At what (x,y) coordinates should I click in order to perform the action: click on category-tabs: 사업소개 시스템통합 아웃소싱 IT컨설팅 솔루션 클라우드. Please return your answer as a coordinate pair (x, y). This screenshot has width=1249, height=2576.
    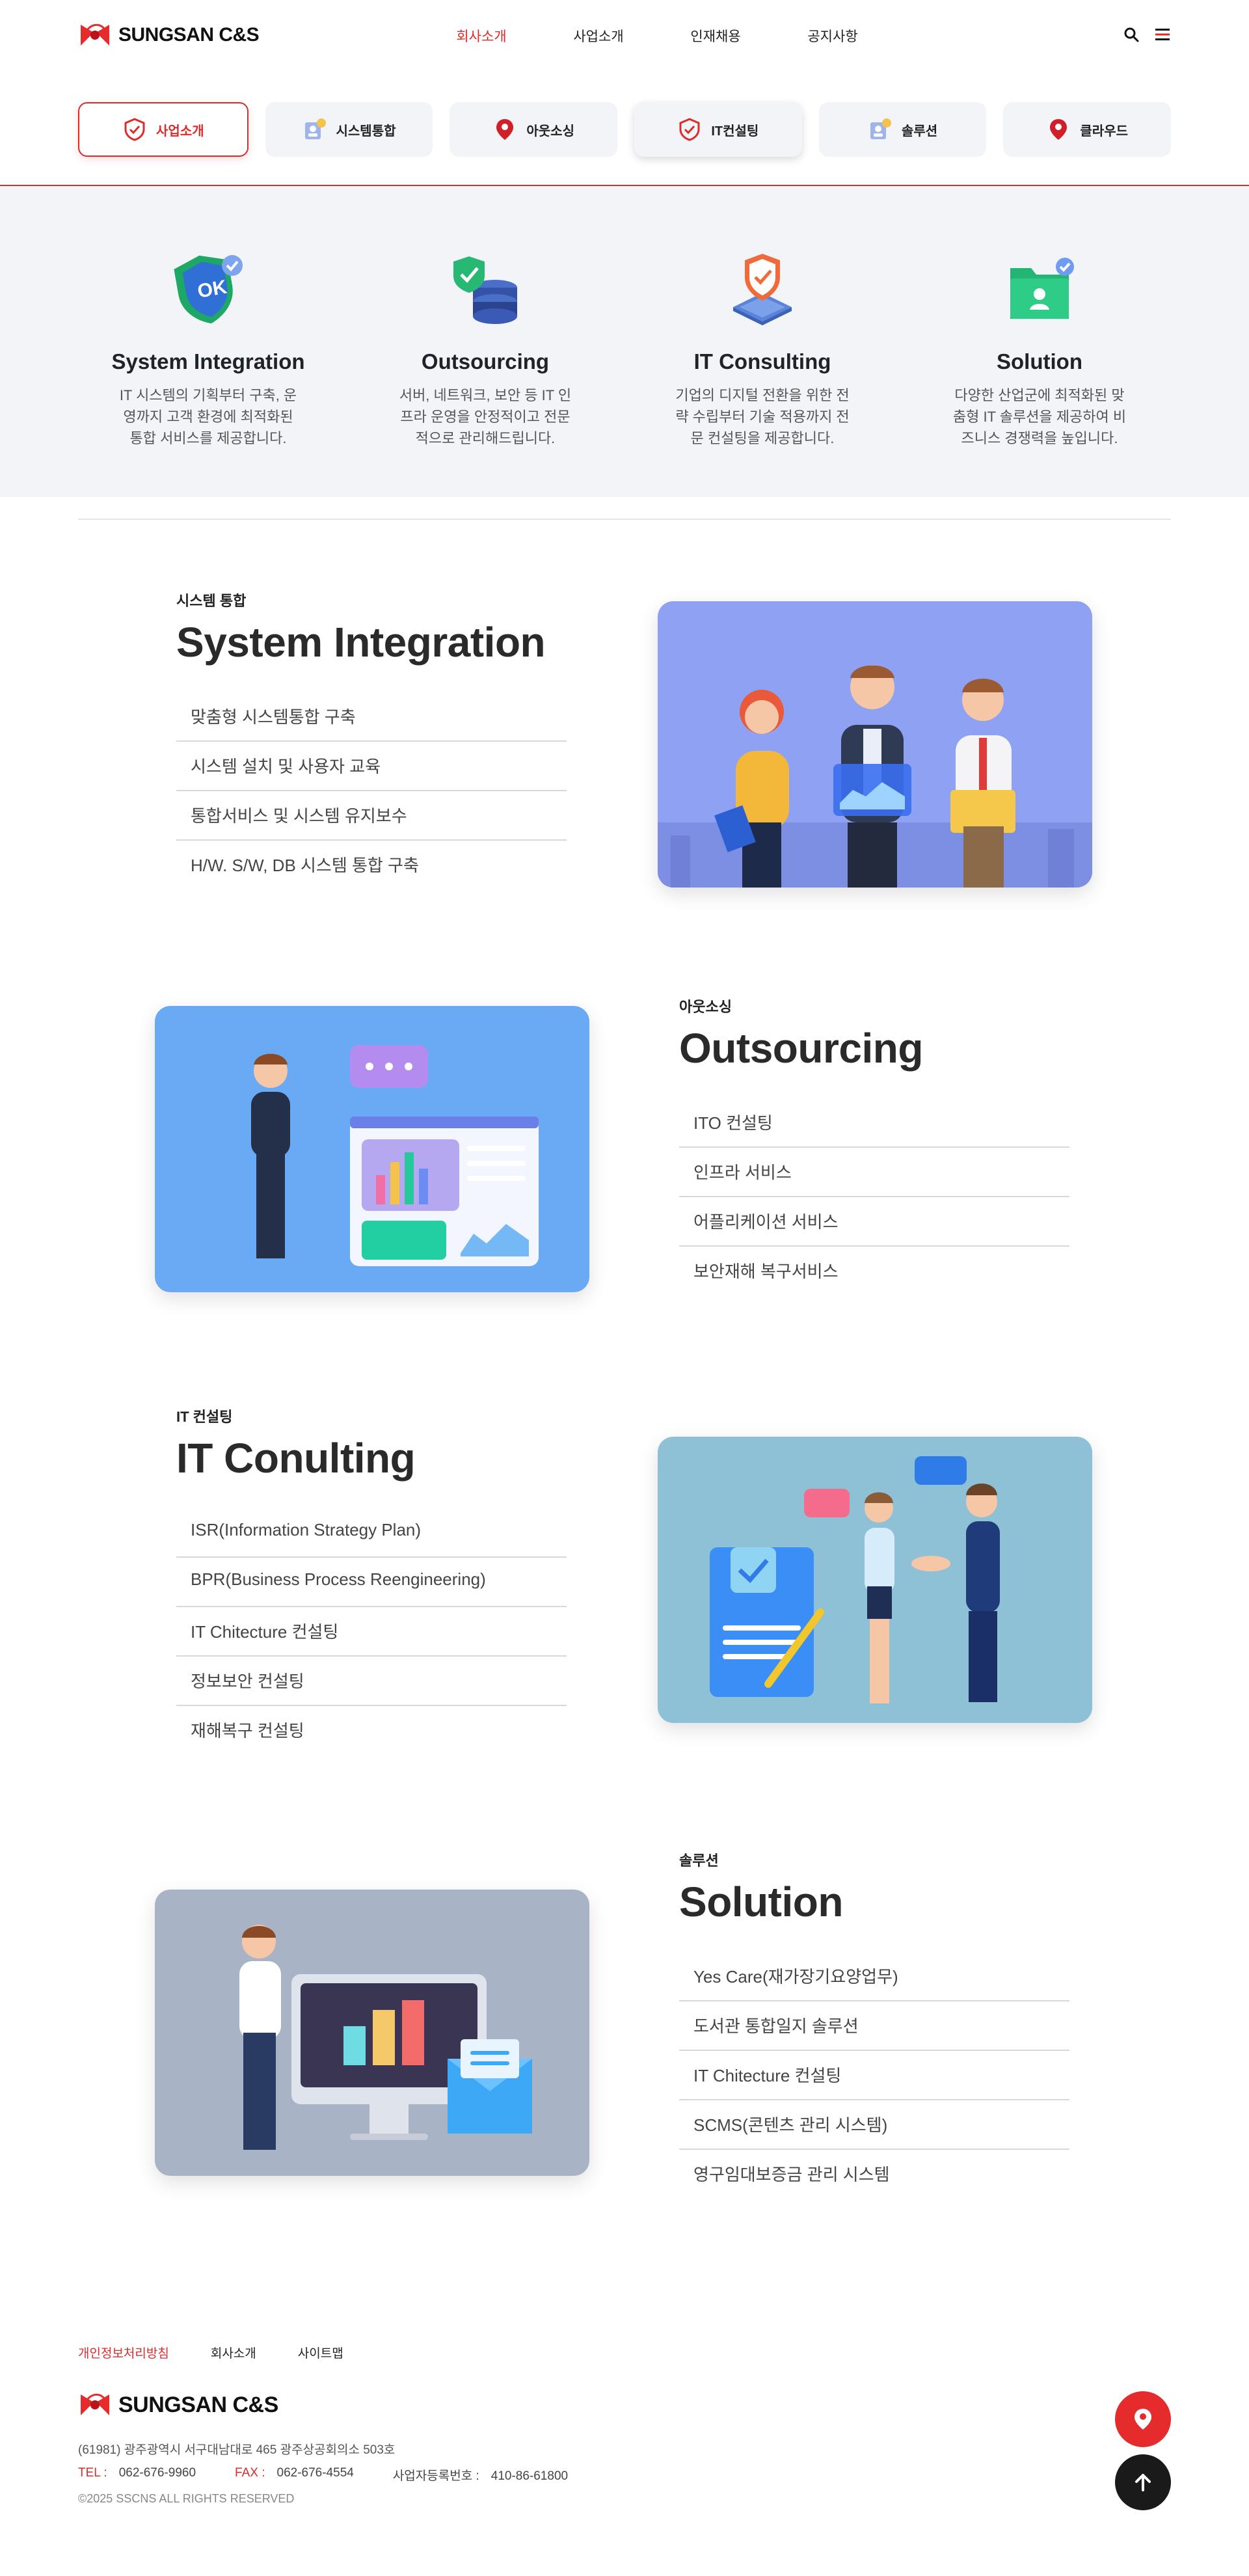
    Looking at the image, I should click on (625, 129).